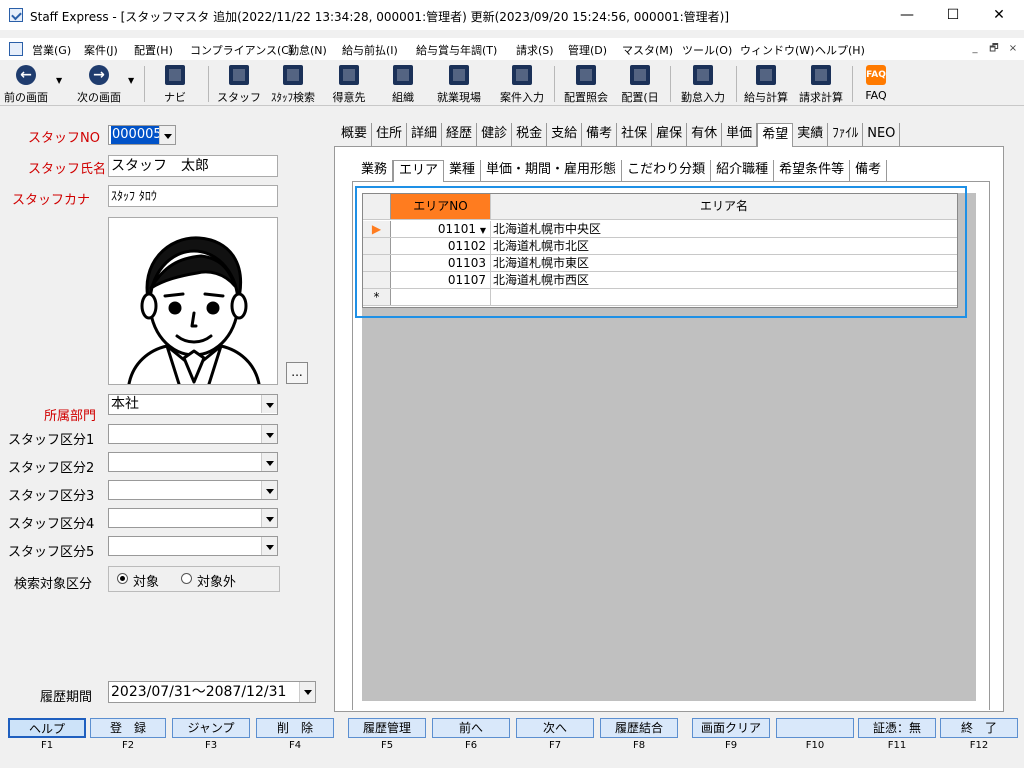  Describe the element at coordinates (530, 135) in the screenshot. I see `tab-tax: 税金` at that location.